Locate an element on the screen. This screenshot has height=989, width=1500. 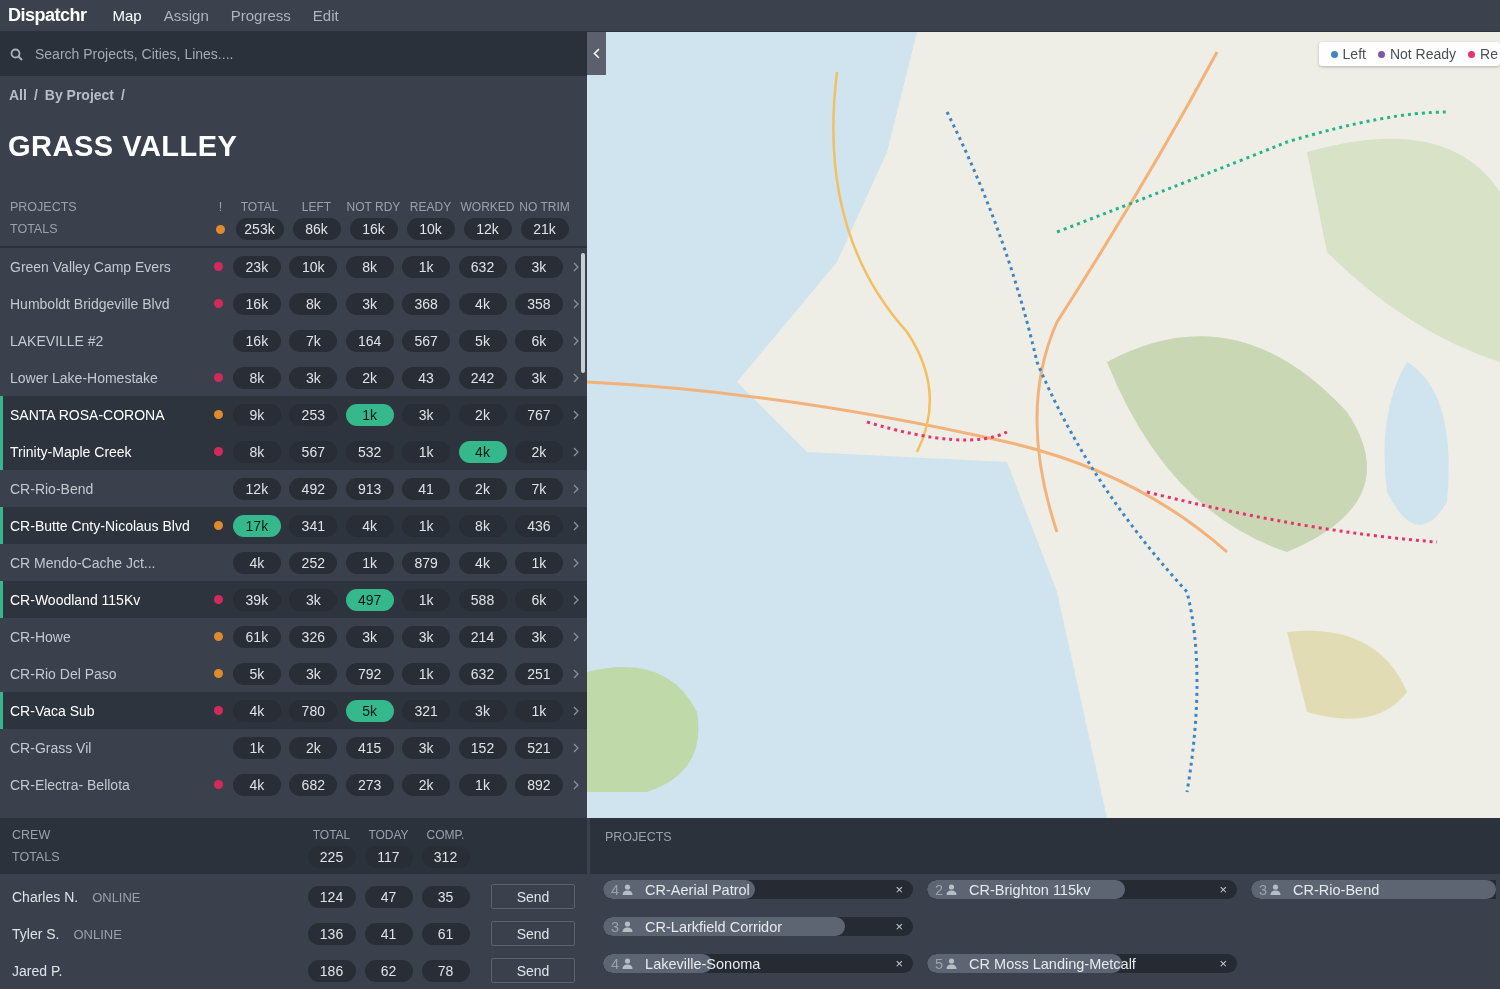
value-pill: 567 is located at coordinates (426, 340).